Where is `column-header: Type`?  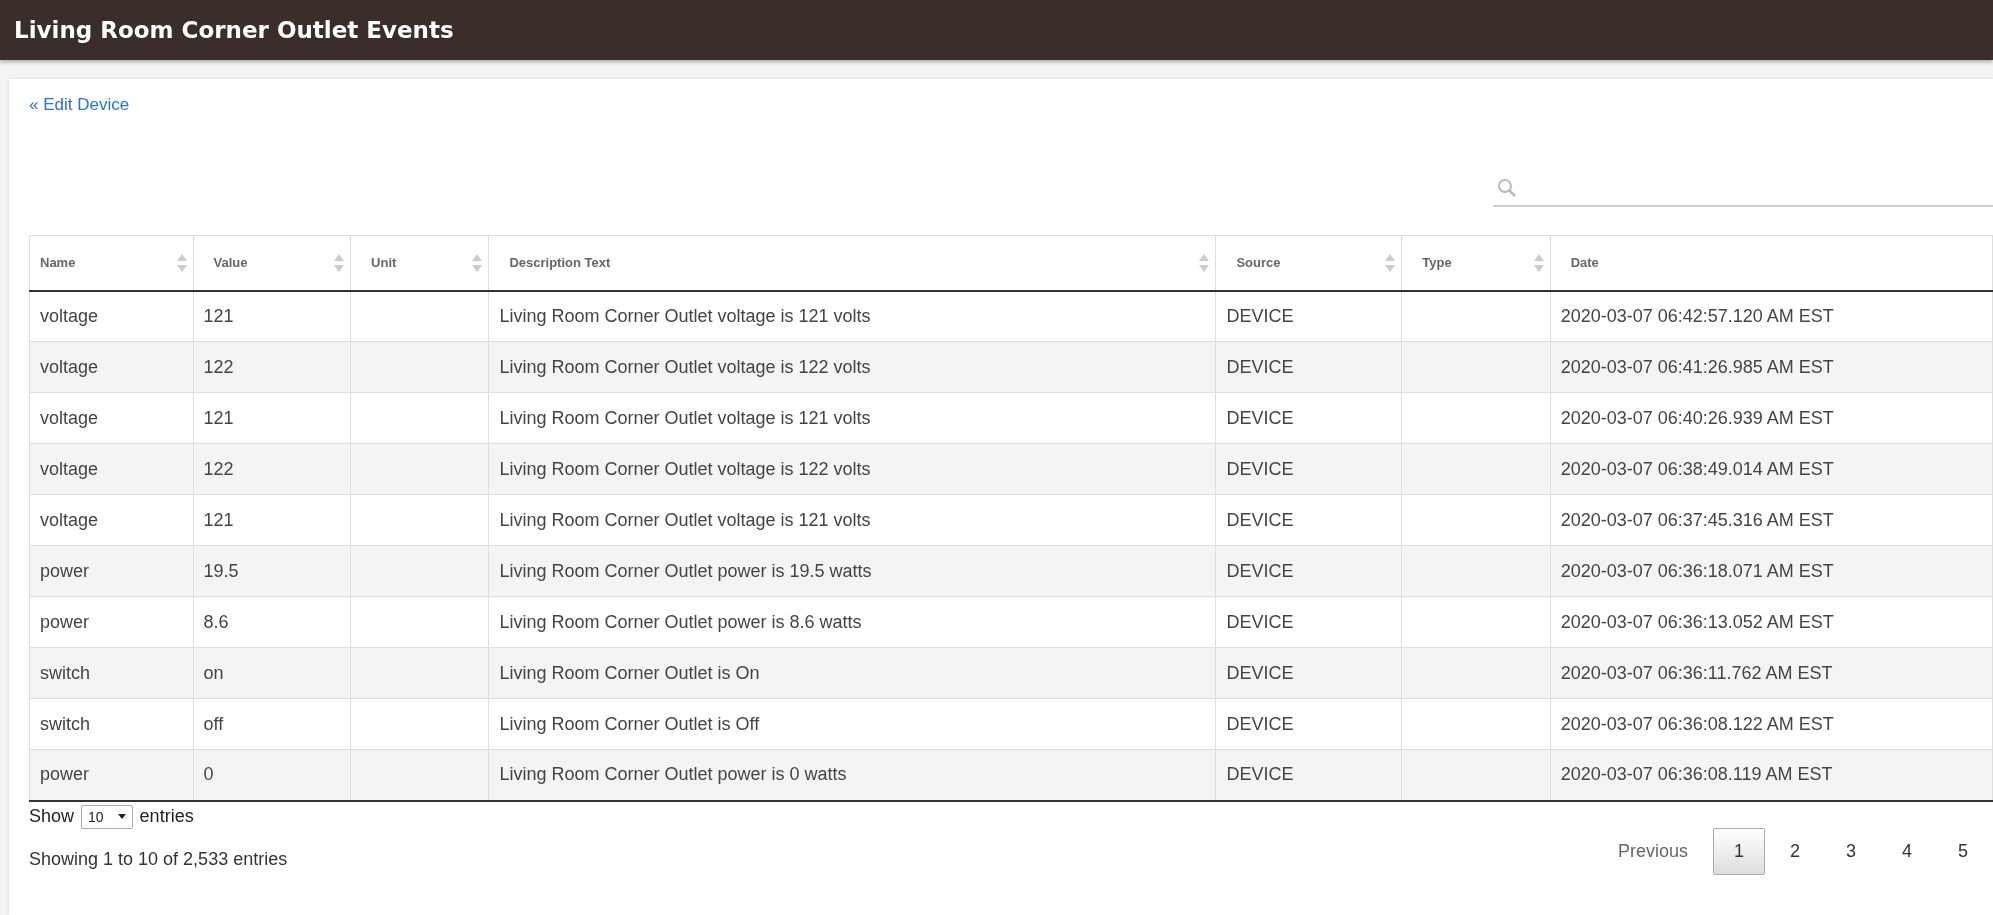
column-header: Type is located at coordinates (1476, 263).